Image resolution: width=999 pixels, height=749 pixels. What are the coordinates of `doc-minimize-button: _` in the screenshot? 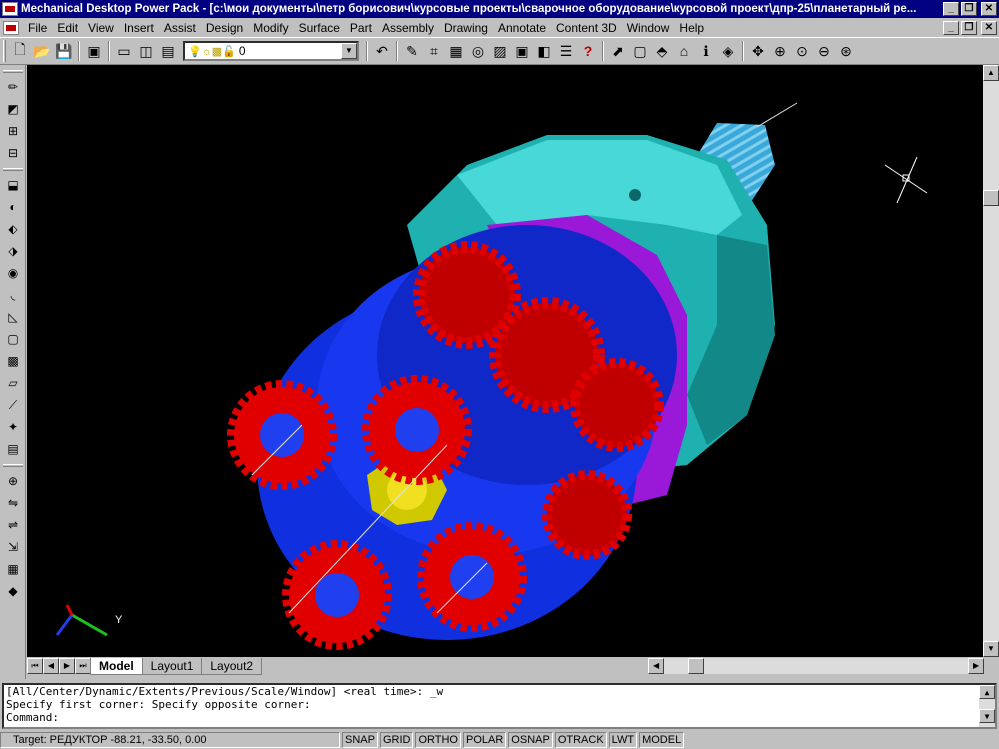 It's located at (951, 27).